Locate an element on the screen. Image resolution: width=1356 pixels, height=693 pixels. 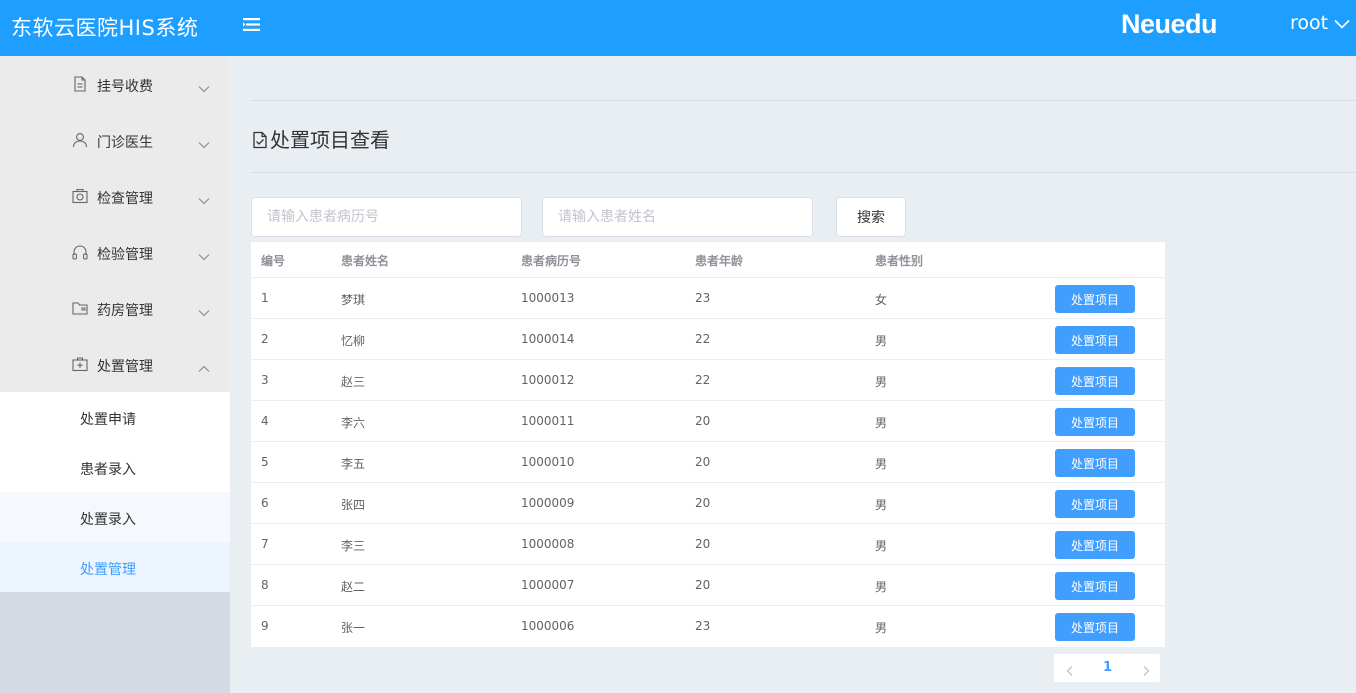
title-divider is located at coordinates (803, 172).